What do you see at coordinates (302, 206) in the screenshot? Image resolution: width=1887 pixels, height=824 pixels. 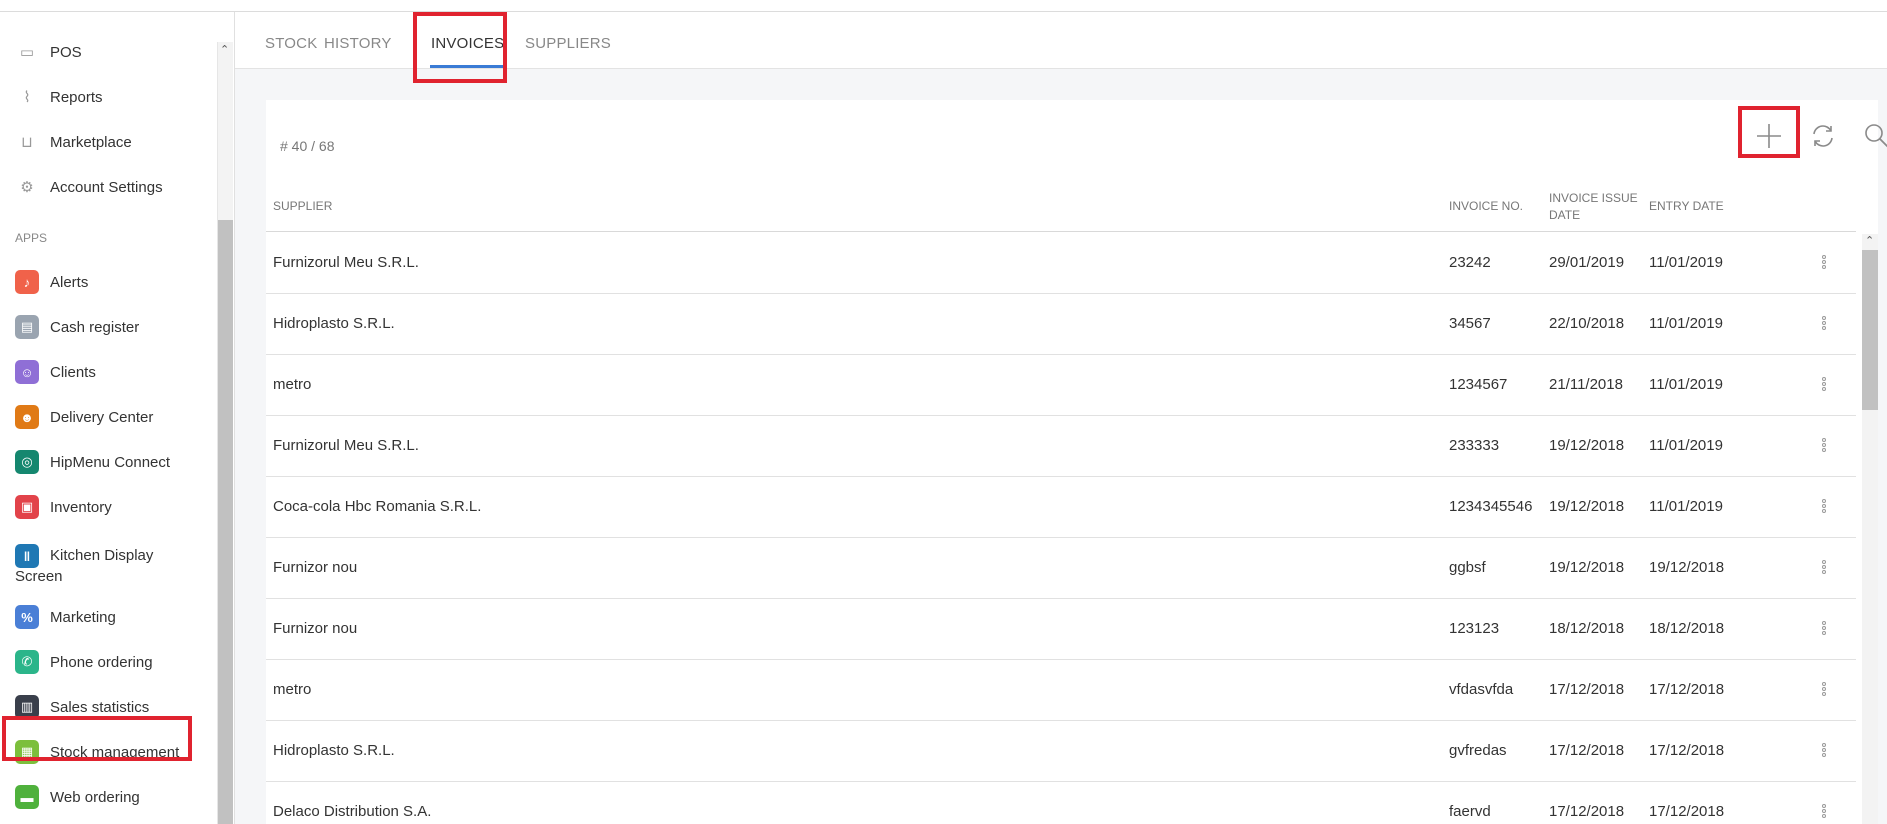 I see `col-supplier: SUPPLIER` at bounding box center [302, 206].